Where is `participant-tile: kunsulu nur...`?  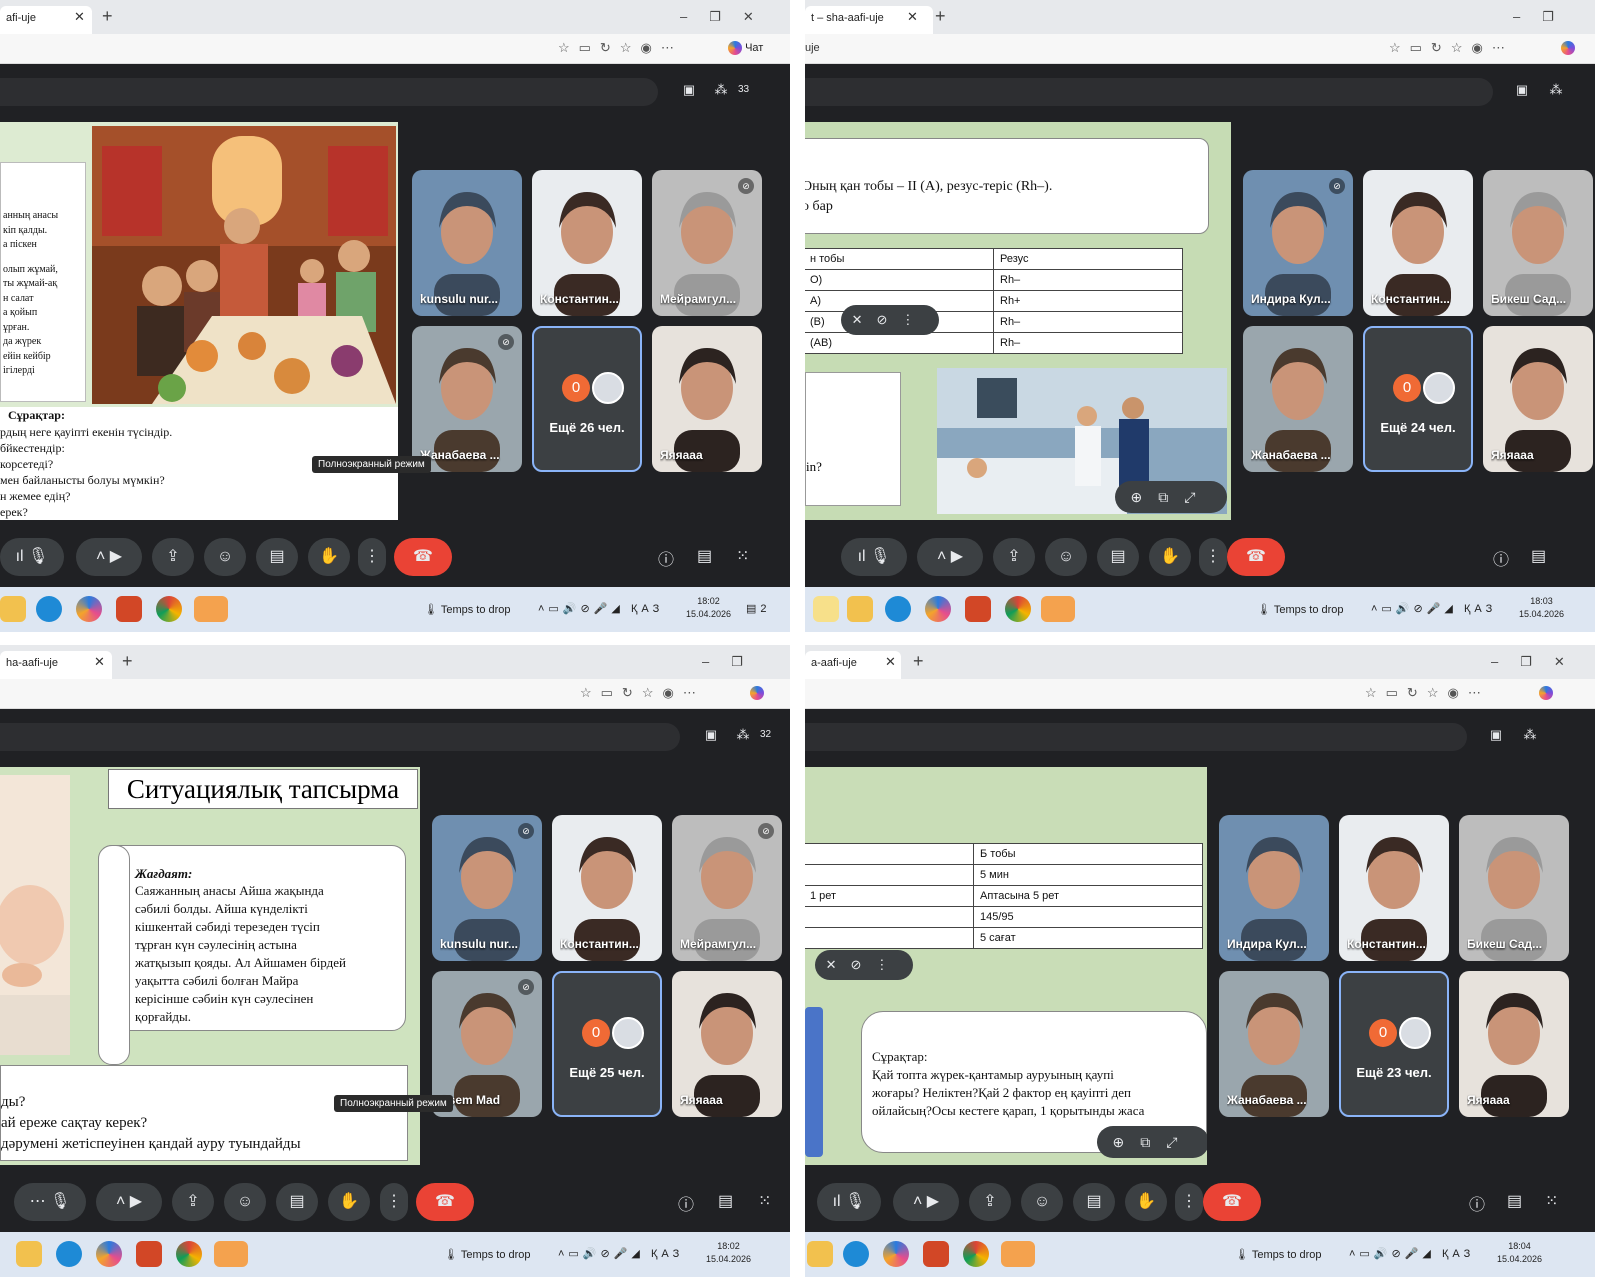 participant-tile: kunsulu nur... is located at coordinates (467, 243).